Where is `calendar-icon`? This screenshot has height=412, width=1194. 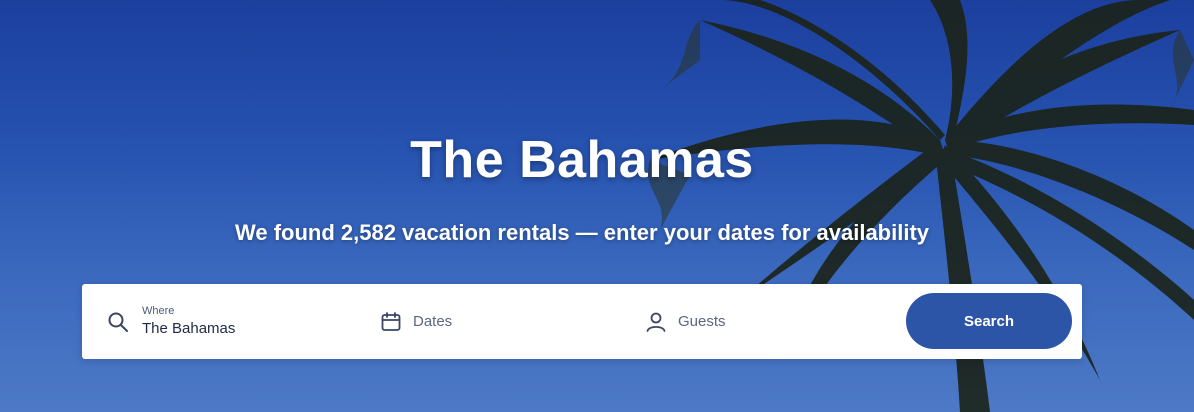
calendar-icon is located at coordinates (391, 322).